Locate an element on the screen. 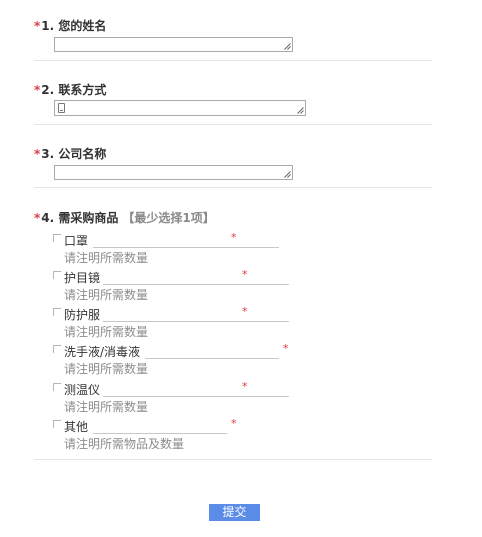 Image resolution: width=482 pixels, height=537 pixels. question-company: *3. 公司名称 is located at coordinates (233, 163).